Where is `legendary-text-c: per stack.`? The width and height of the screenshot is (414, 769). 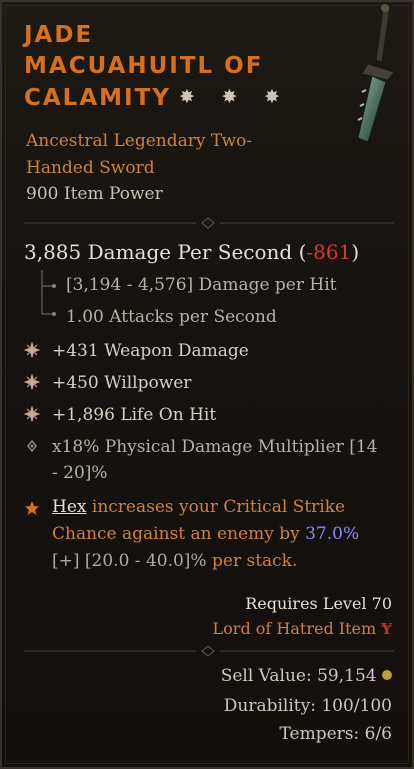
legendary-text-c: per stack. is located at coordinates (252, 561).